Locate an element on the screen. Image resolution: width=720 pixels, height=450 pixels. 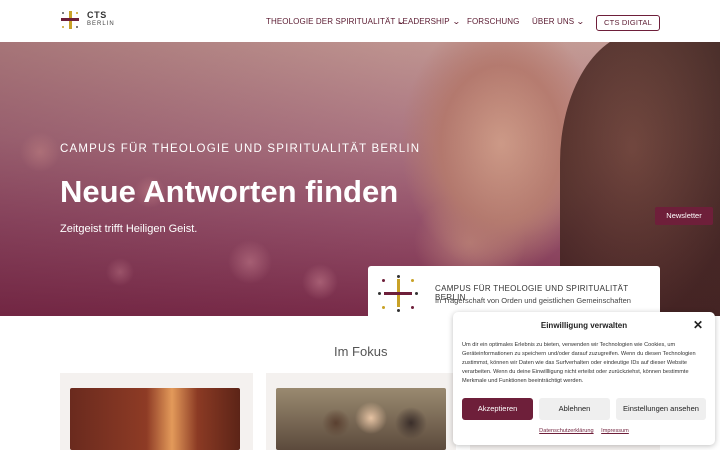
imprint-link: Impressum is located at coordinates (615, 431).